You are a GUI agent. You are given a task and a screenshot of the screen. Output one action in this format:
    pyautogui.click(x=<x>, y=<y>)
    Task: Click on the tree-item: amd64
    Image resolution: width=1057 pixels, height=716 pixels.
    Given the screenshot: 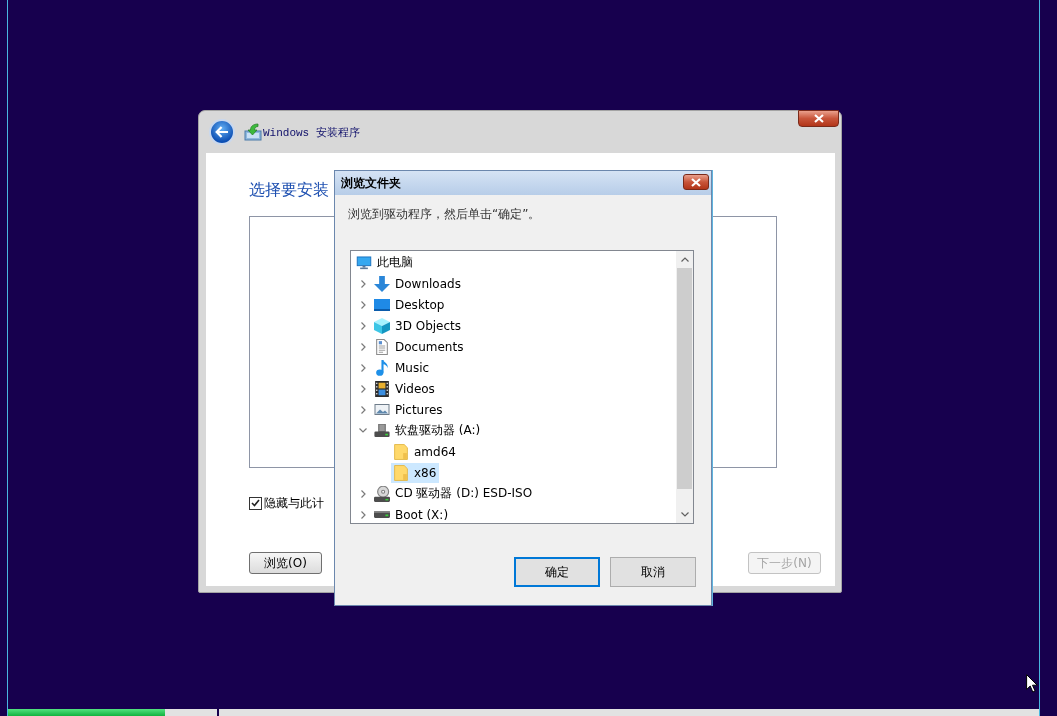 What is the action you would take?
    pyautogui.click(x=425, y=451)
    